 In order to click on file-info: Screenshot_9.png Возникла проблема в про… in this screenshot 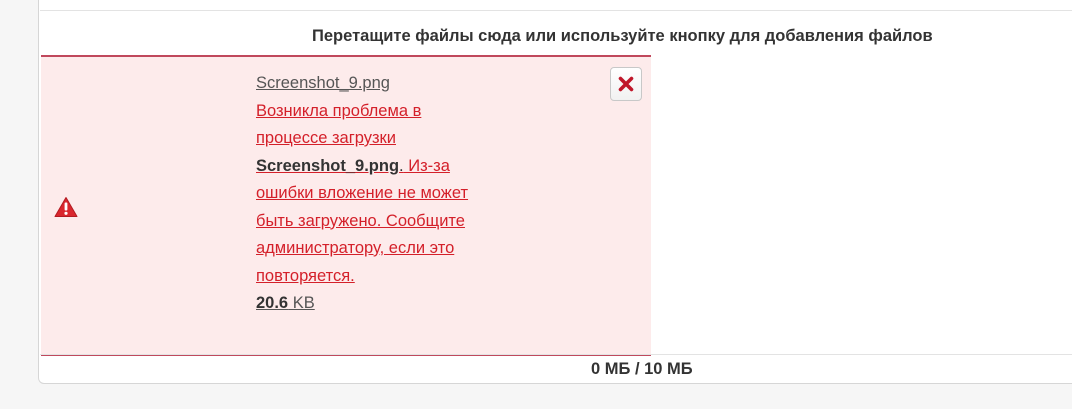, I will do `click(376, 194)`.